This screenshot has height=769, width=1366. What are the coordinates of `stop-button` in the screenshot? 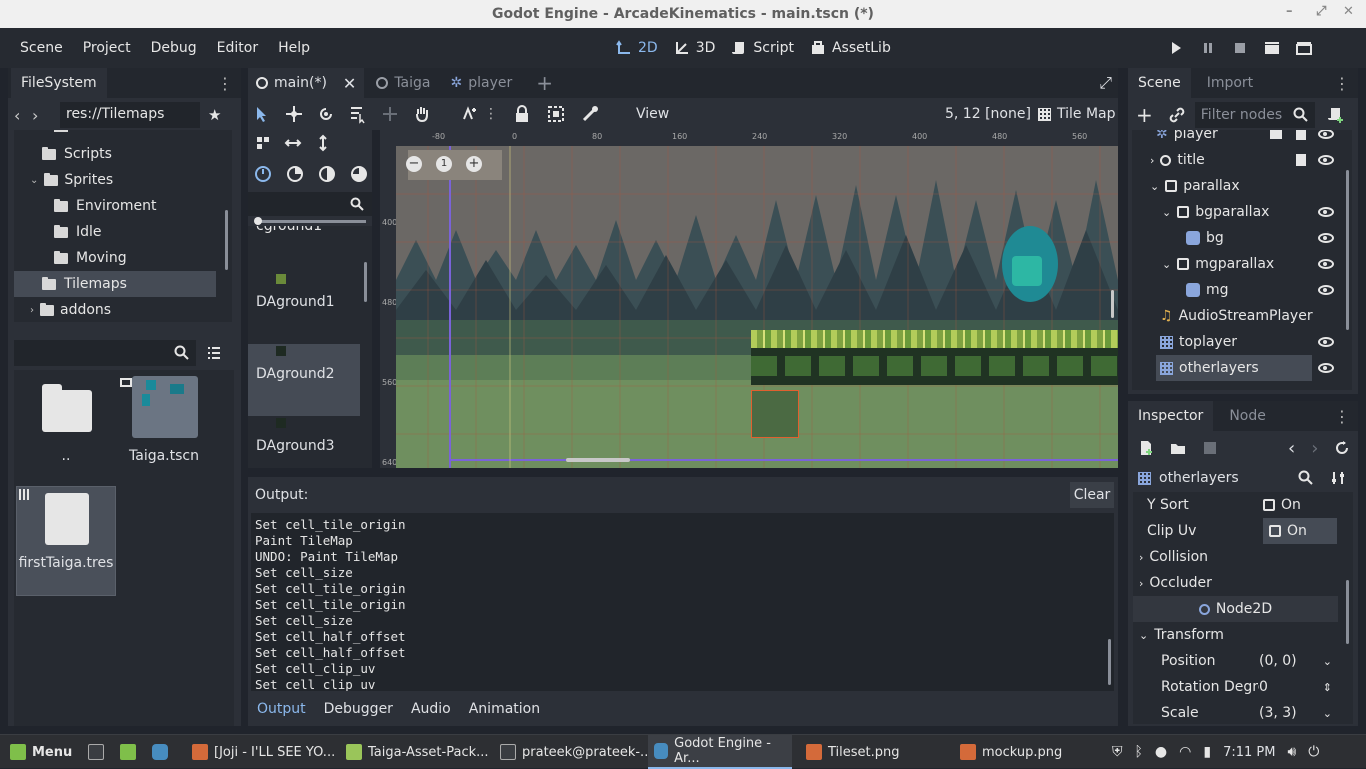 It's located at (1240, 48).